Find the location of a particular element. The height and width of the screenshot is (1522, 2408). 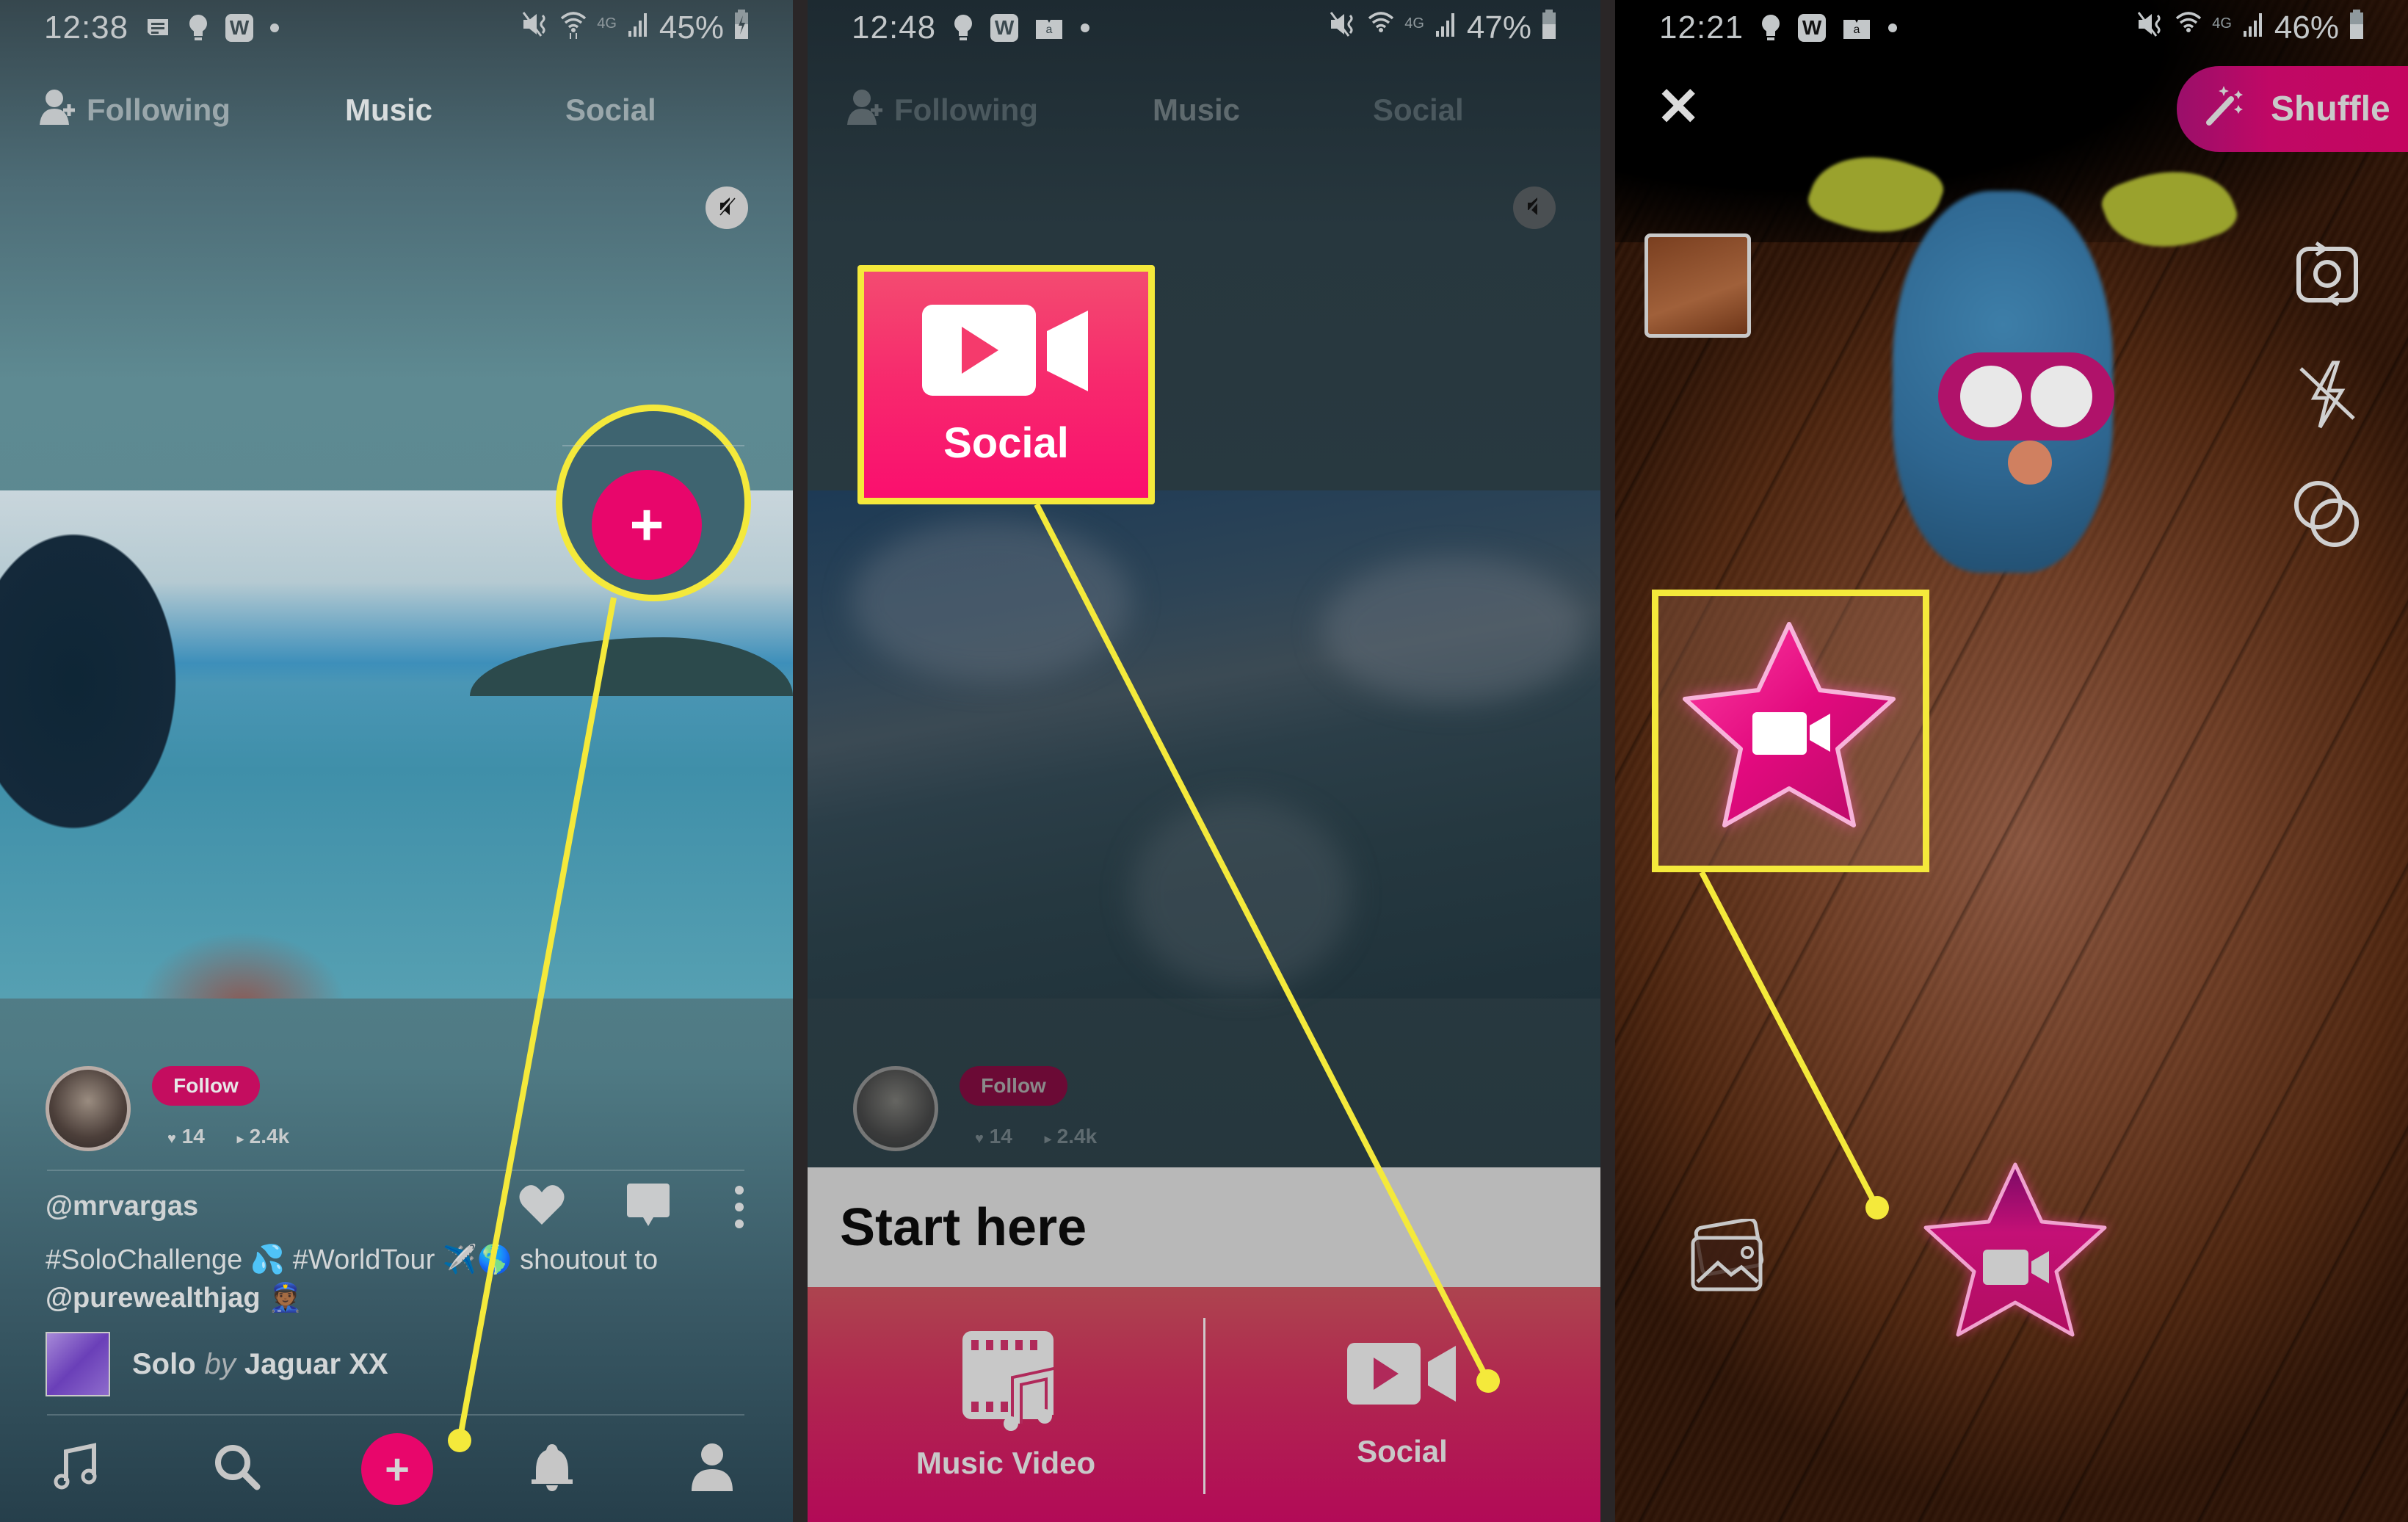

status-time: 12:48 is located at coordinates (895, 28).